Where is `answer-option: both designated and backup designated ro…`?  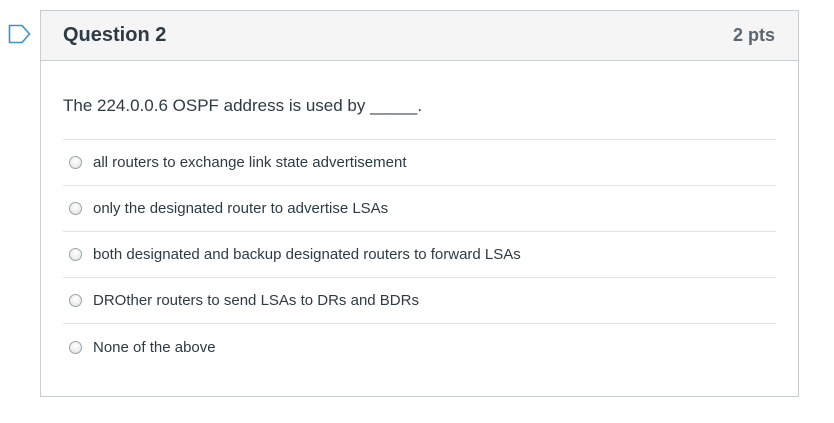
answer-option: both designated and backup designated ro… is located at coordinates (419, 255).